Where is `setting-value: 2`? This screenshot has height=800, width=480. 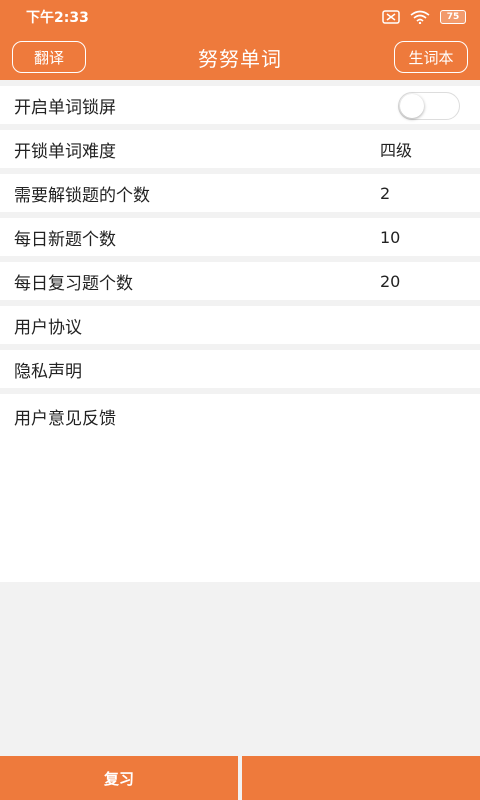 setting-value: 2 is located at coordinates (385, 193).